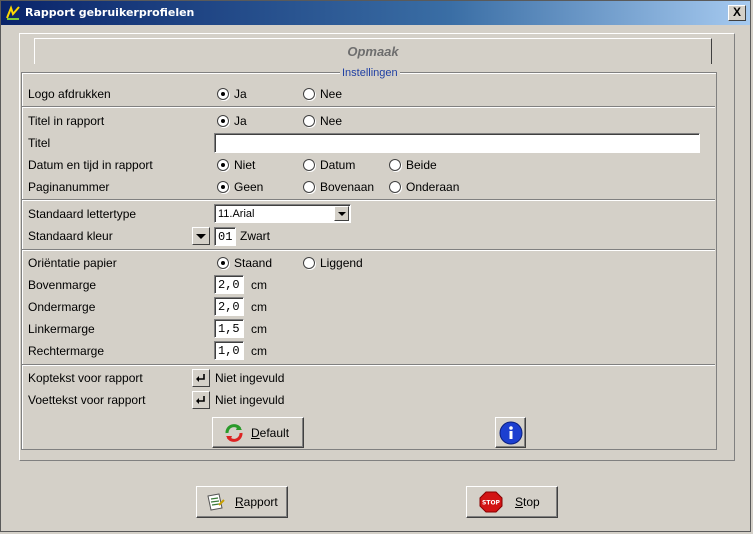 This screenshot has height=534, width=753. I want to click on rapport-button: Rapport, so click(242, 502).